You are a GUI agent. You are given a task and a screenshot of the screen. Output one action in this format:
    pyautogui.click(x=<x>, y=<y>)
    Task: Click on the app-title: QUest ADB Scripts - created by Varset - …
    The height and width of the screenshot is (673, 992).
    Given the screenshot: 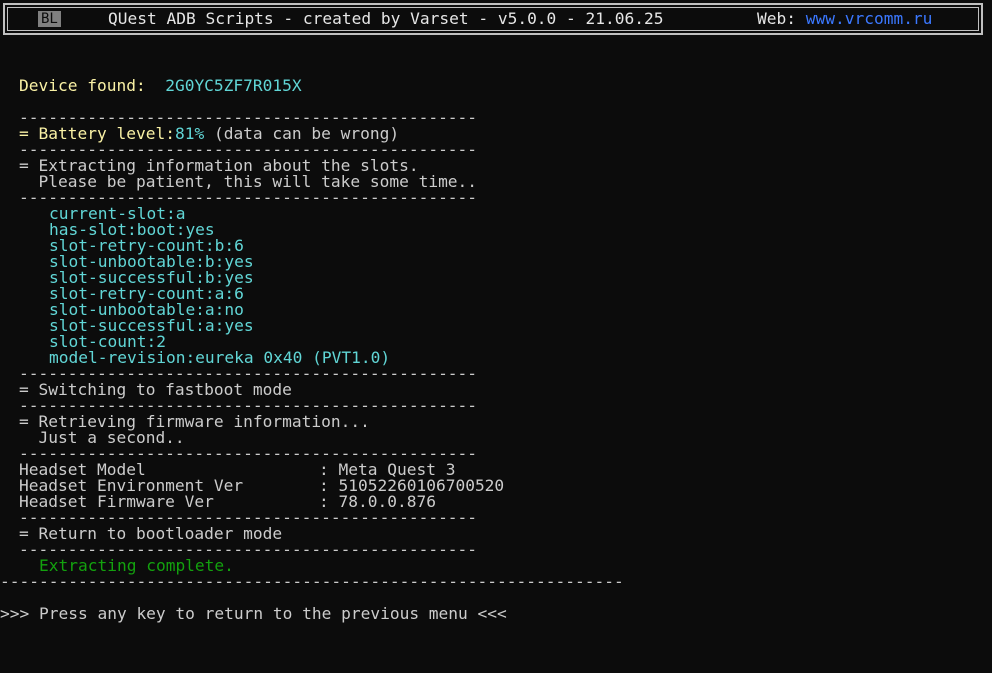 What is the action you would take?
    pyautogui.click(x=386, y=18)
    